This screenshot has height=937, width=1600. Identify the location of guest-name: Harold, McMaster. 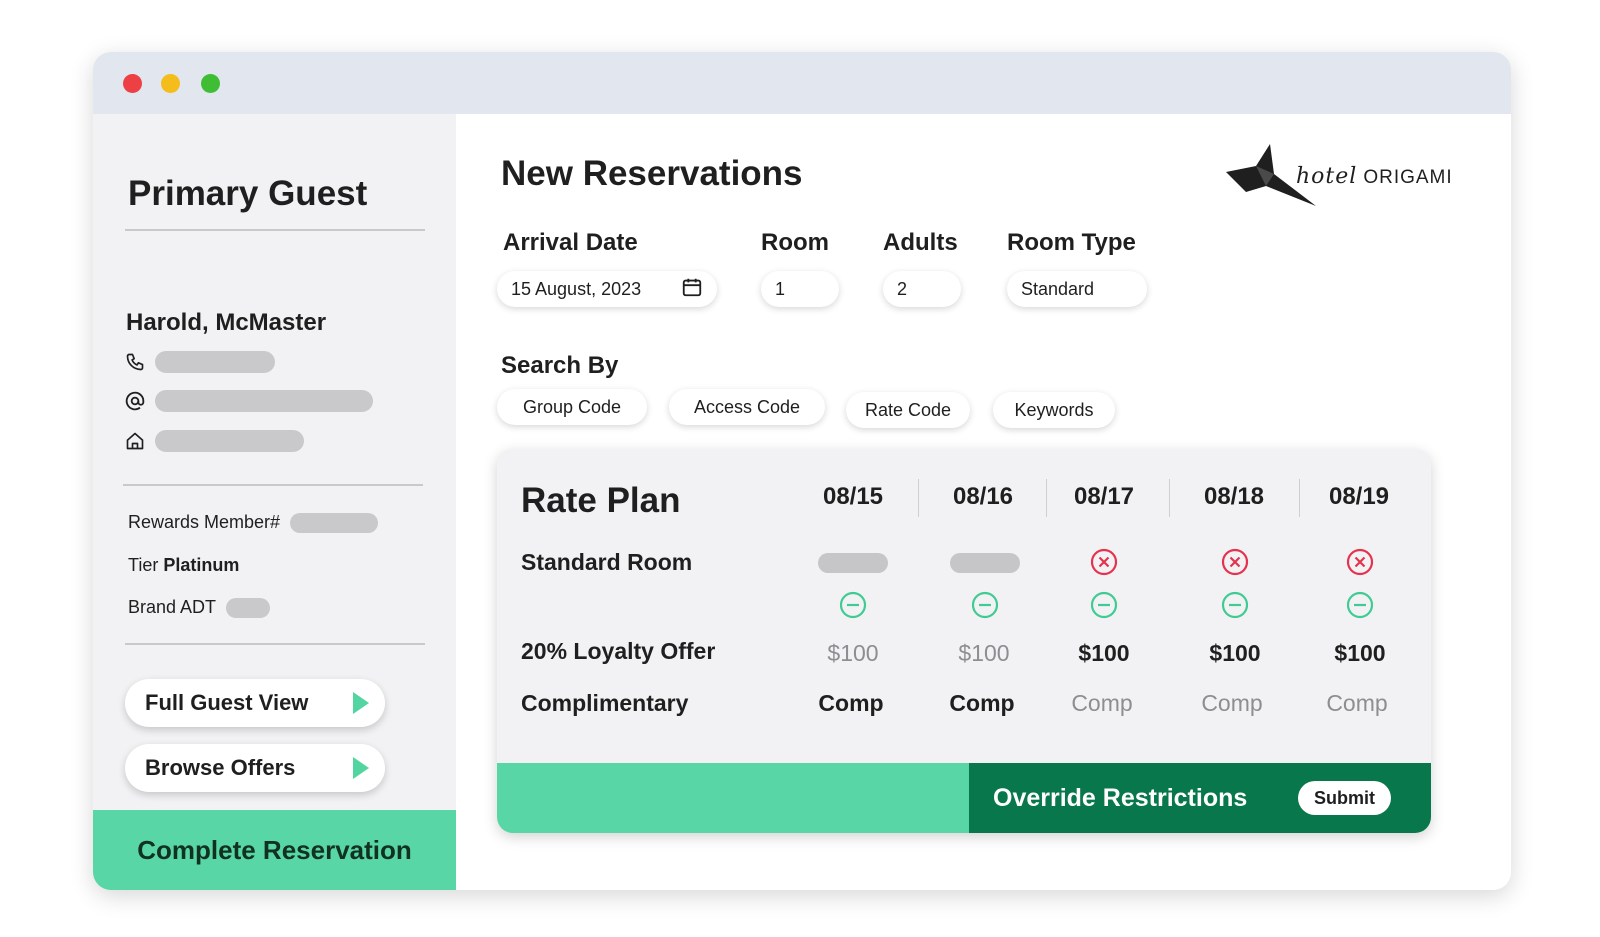
(226, 322).